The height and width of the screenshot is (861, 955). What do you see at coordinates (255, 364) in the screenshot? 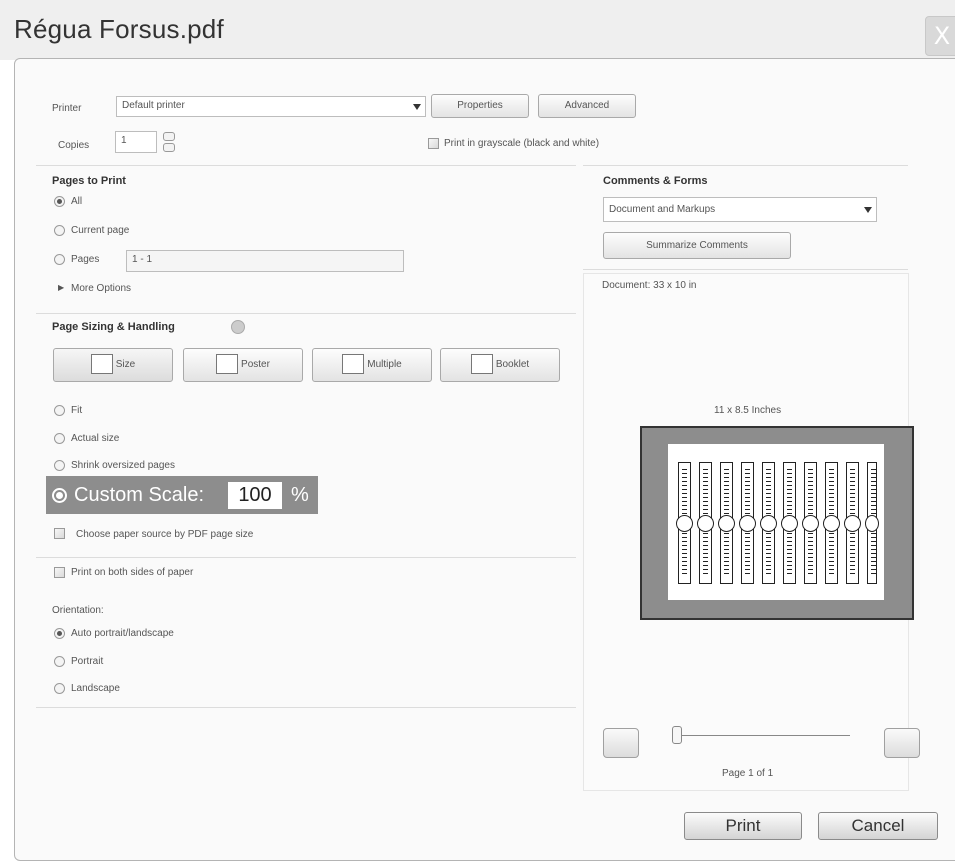
I see `mode-poster-label: Poster` at bounding box center [255, 364].